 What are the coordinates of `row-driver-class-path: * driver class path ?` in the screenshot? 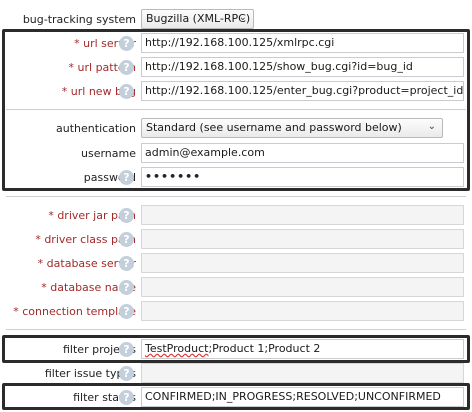 It's located at (236, 240).